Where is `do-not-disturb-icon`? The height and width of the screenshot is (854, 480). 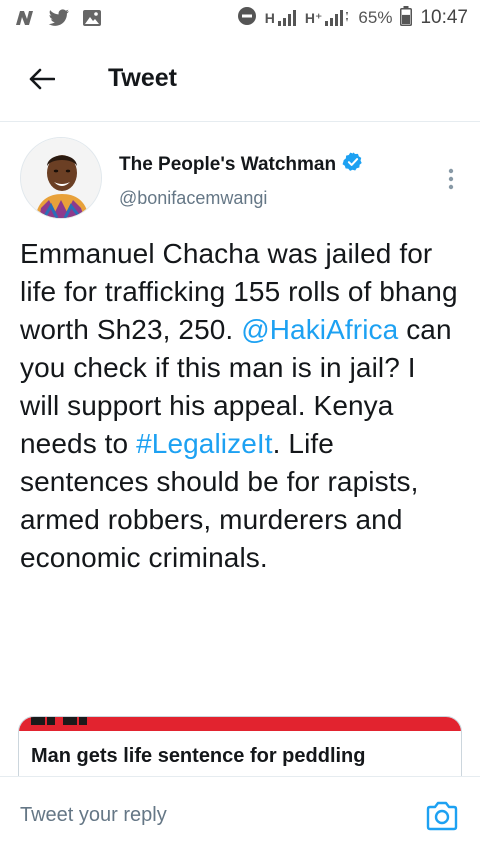 do-not-disturb-icon is located at coordinates (247, 18).